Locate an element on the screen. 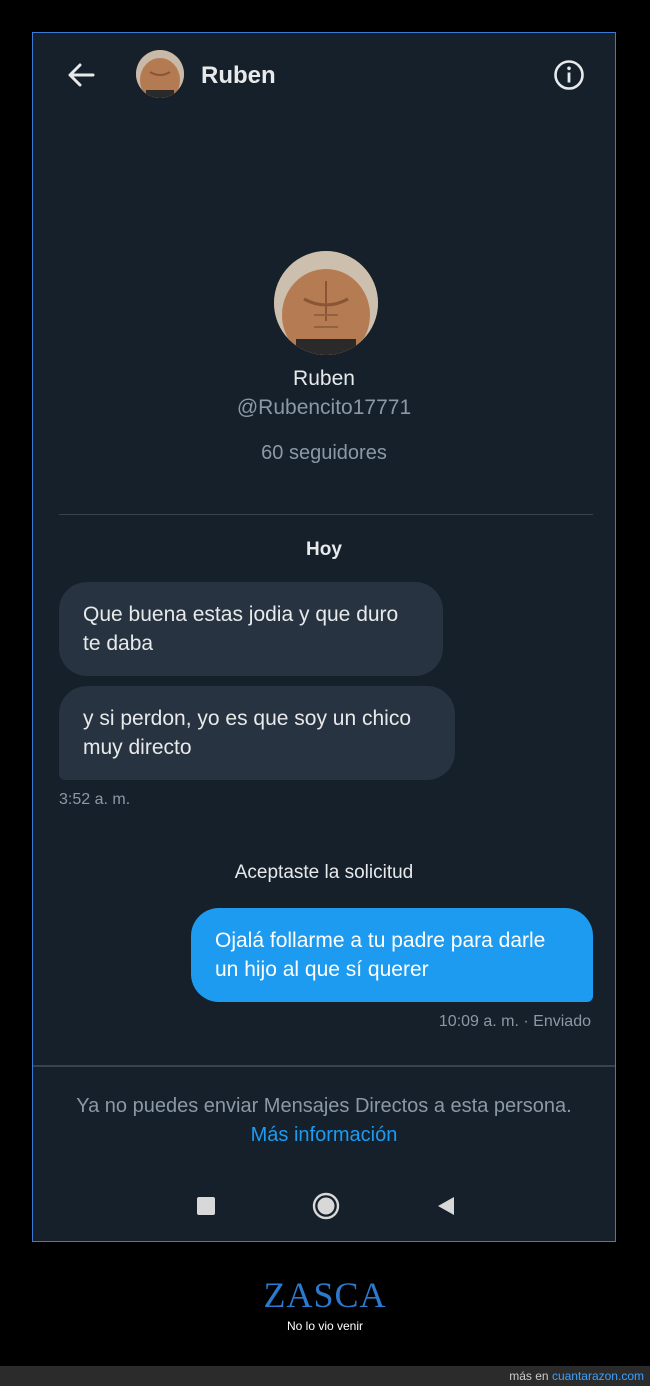 Image resolution: width=650 pixels, height=1386 pixels. credit-bar: más en cuantarazon.com is located at coordinates (325, 1376).